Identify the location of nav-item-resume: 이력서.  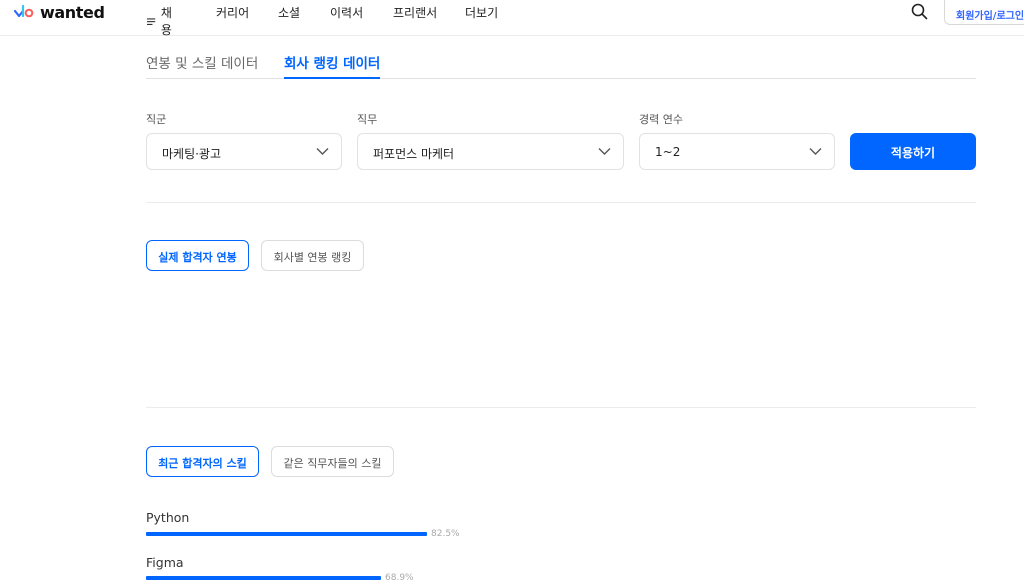
(346, 12).